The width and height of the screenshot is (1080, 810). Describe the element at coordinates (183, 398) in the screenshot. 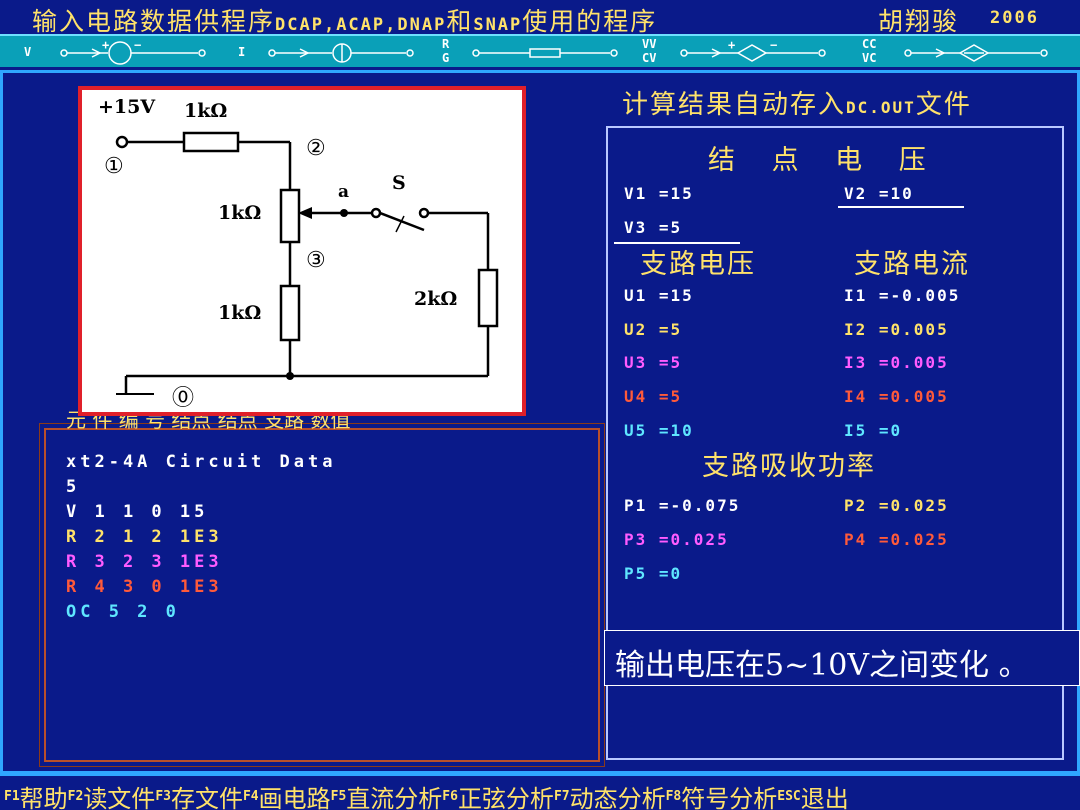

I see `node-0-label: ⓪` at that location.